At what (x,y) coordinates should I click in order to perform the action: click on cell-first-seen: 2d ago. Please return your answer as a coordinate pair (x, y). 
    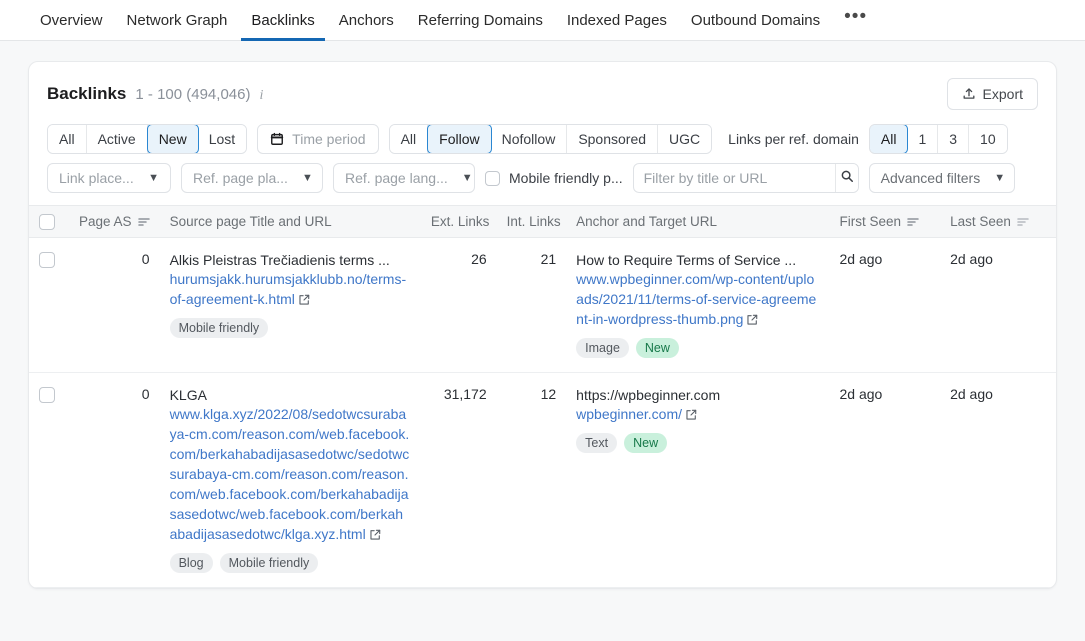
    Looking at the image, I should click on (885, 480).